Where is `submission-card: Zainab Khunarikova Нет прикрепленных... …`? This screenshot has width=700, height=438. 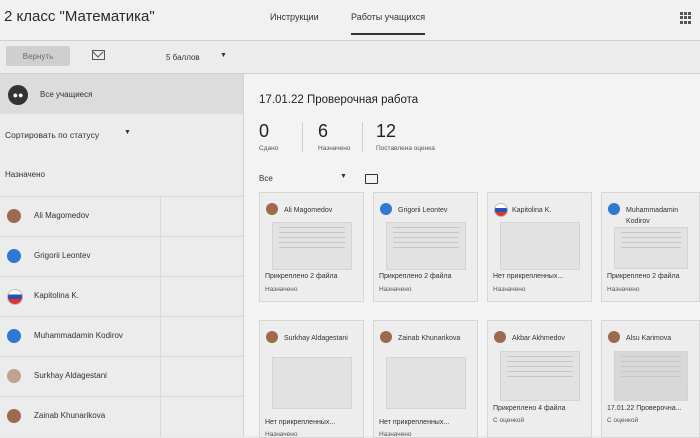 submission-card: Zainab Khunarikova Нет прикрепленных... … is located at coordinates (425, 379).